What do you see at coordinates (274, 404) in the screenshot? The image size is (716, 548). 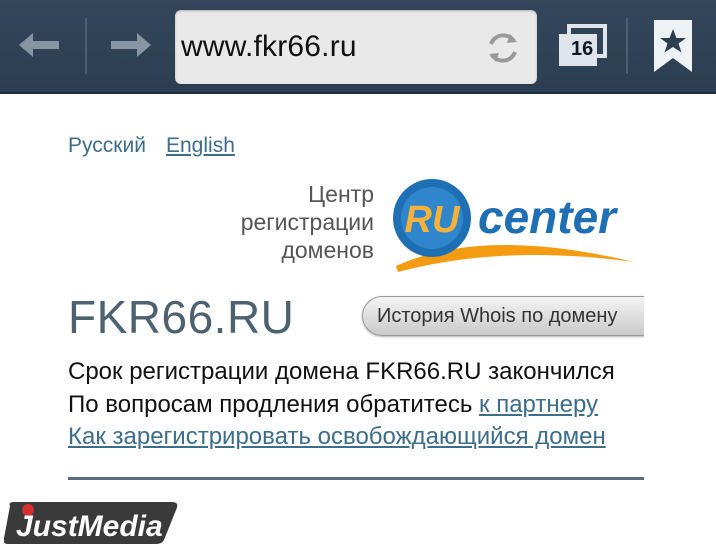 I see `renewal-text: По вопросам продления обратитесь` at bounding box center [274, 404].